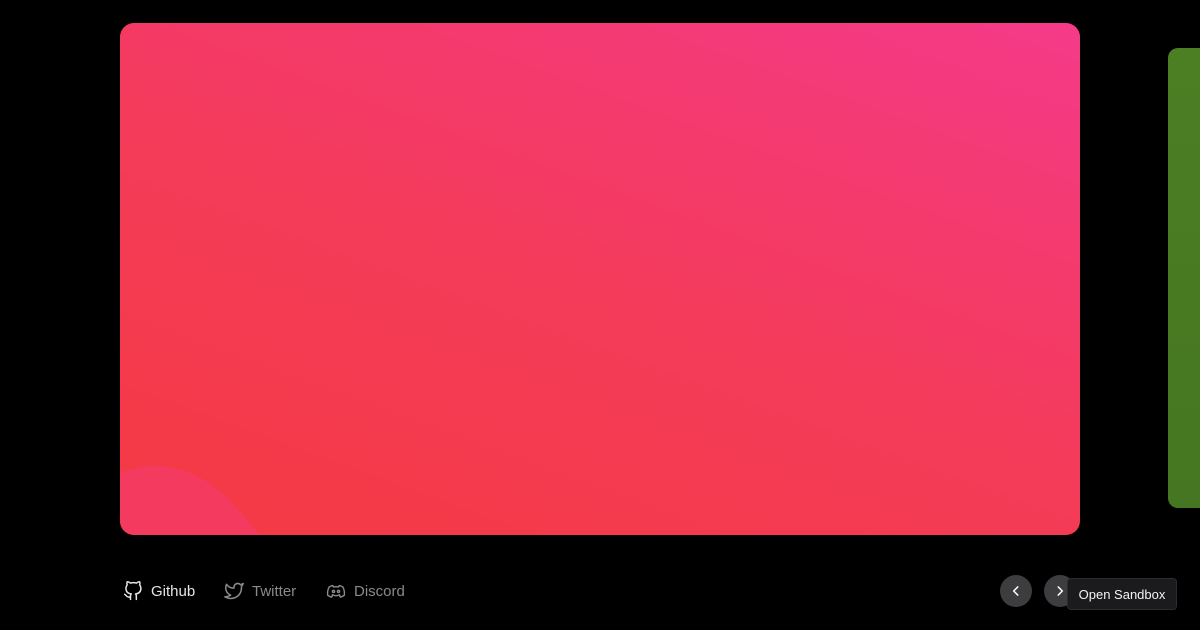  I want to click on chevron-right-icon, so click(1060, 591).